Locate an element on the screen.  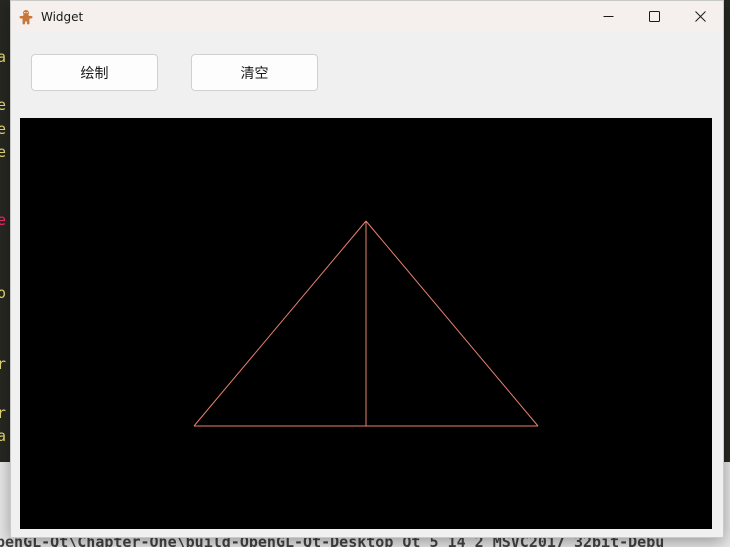
close-button is located at coordinates (700, 16).